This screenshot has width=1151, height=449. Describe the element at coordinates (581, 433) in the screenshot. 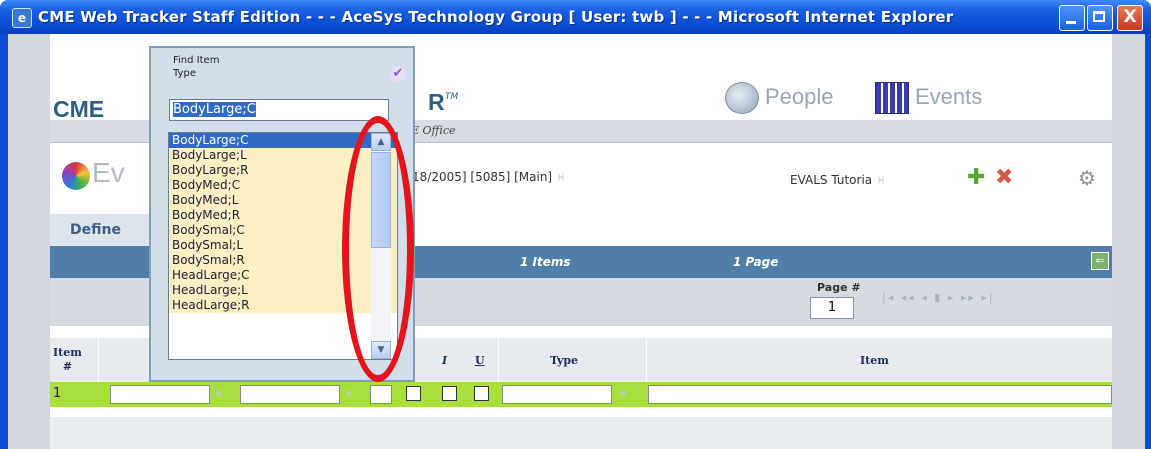

I see `table-footer` at that location.